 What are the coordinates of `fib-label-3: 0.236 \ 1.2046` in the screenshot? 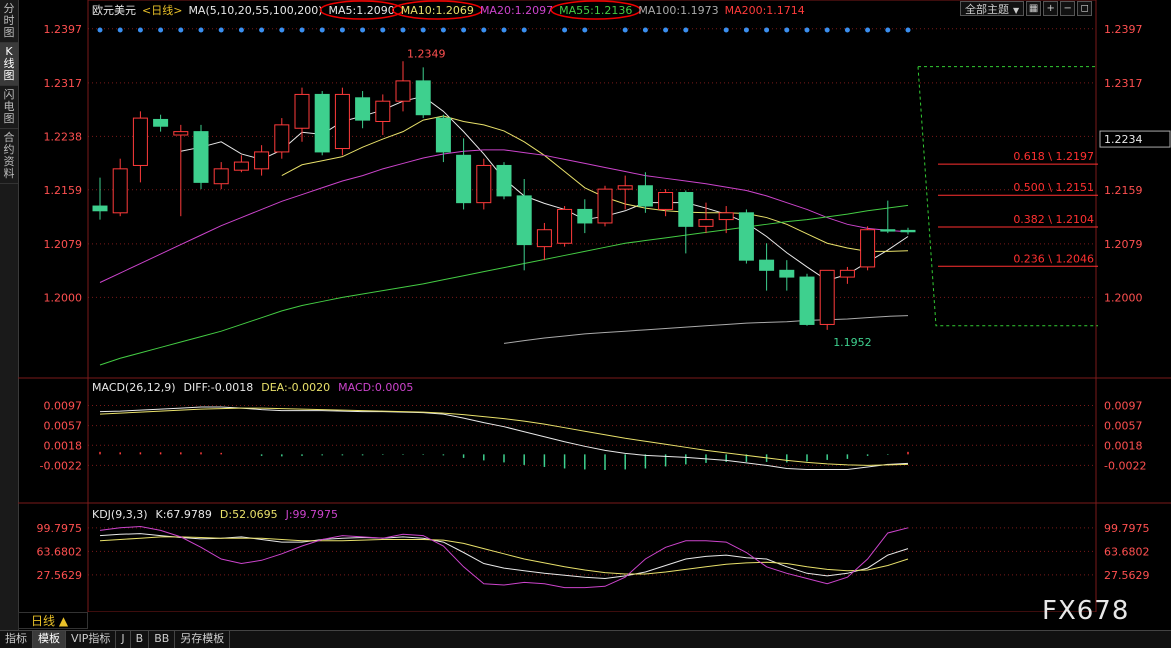 It's located at (1053, 258).